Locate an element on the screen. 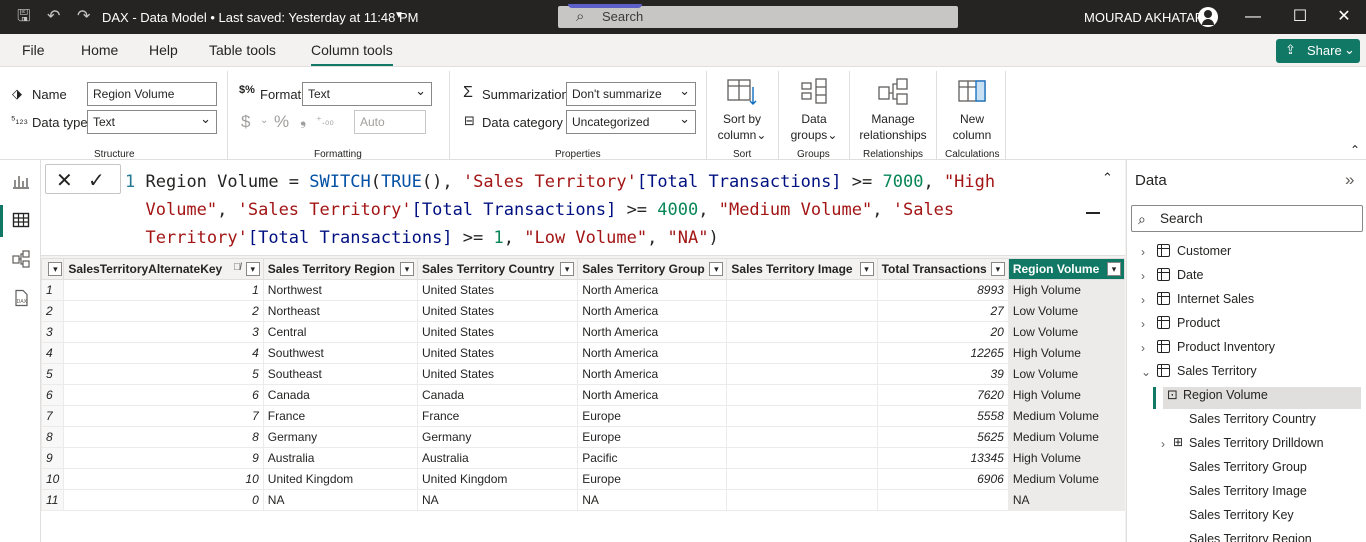 The width and height of the screenshot is (1366, 542). total-transactions-cell: 7620 is located at coordinates (942, 395).